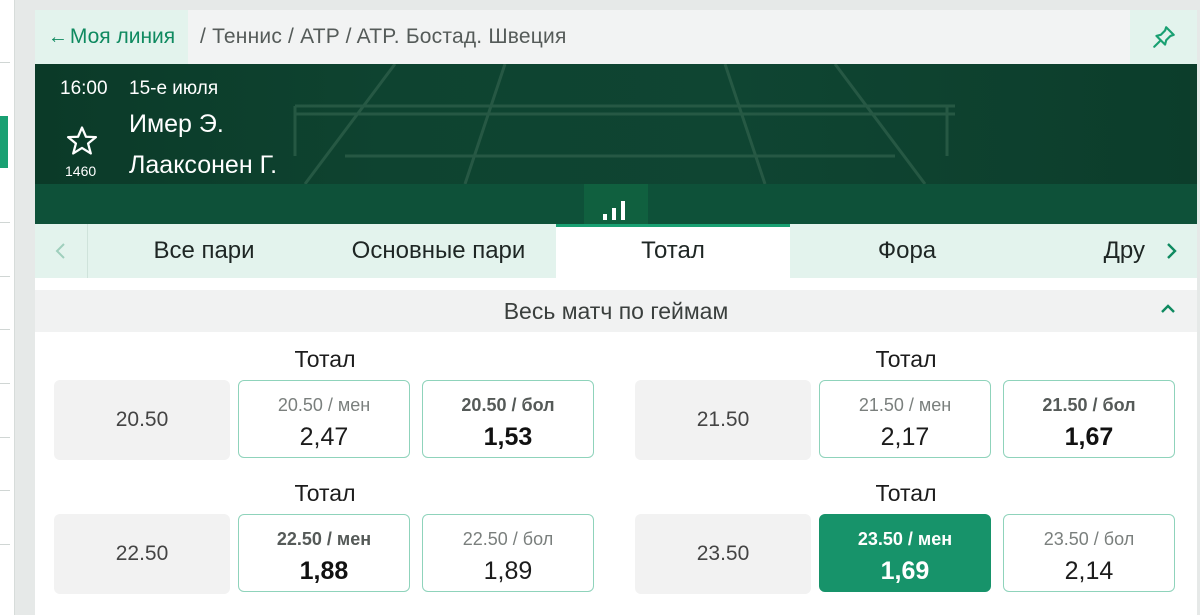  What do you see at coordinates (1168, 309) in the screenshot?
I see `chevron-up-icon` at bounding box center [1168, 309].